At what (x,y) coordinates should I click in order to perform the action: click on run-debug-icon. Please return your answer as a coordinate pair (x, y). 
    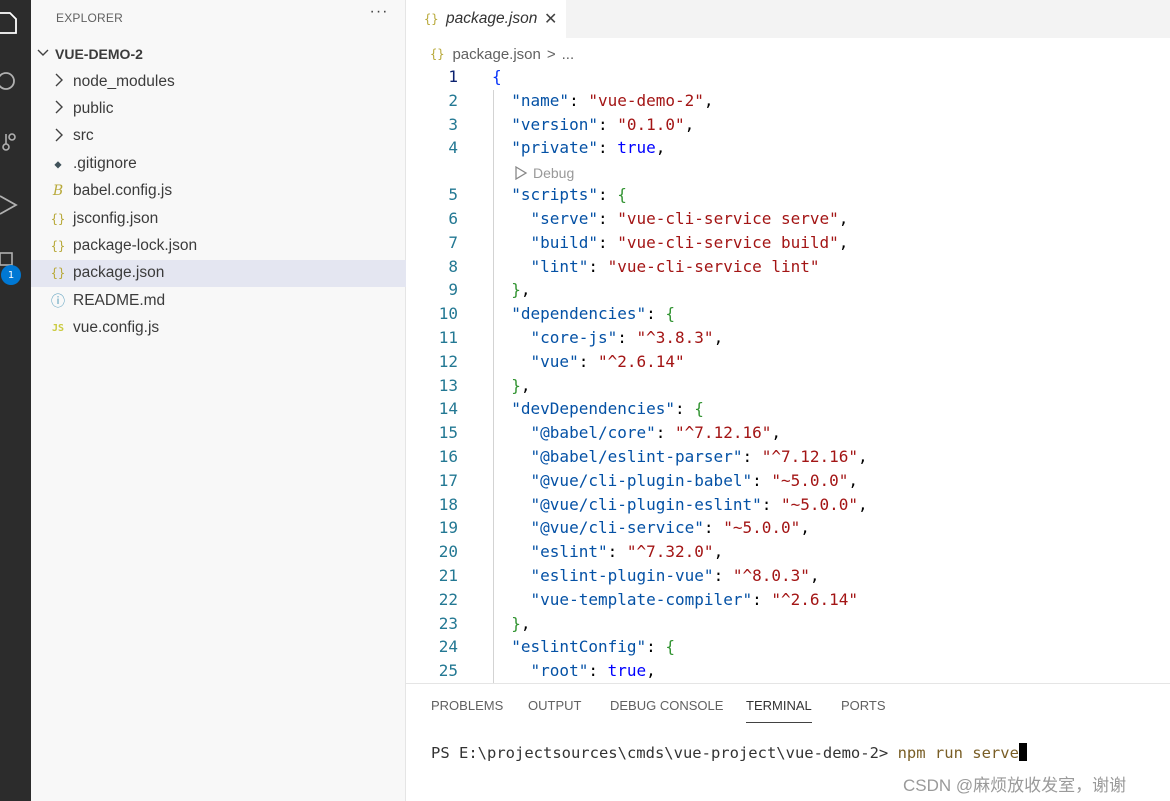
    Looking at the image, I should click on (15, 205).